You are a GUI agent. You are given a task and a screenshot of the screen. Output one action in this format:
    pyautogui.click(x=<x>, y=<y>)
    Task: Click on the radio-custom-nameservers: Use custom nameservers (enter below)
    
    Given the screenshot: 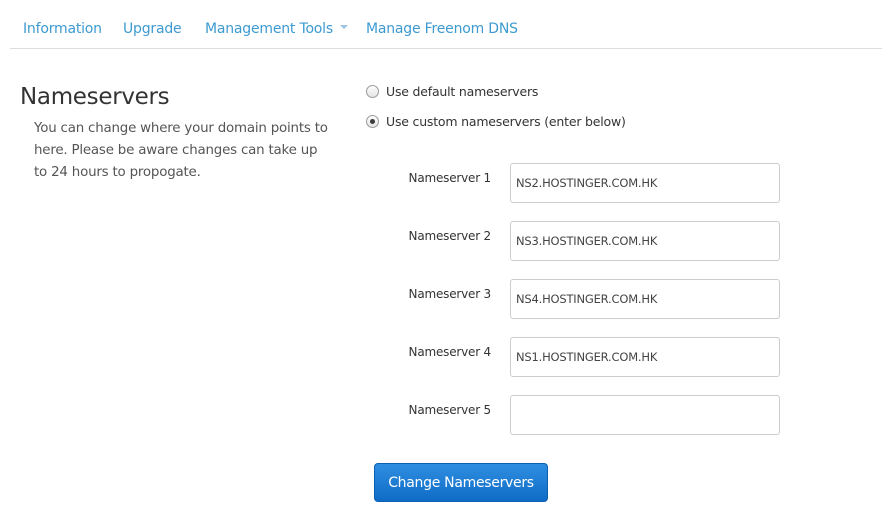 What is the action you would take?
    pyautogui.click(x=496, y=121)
    